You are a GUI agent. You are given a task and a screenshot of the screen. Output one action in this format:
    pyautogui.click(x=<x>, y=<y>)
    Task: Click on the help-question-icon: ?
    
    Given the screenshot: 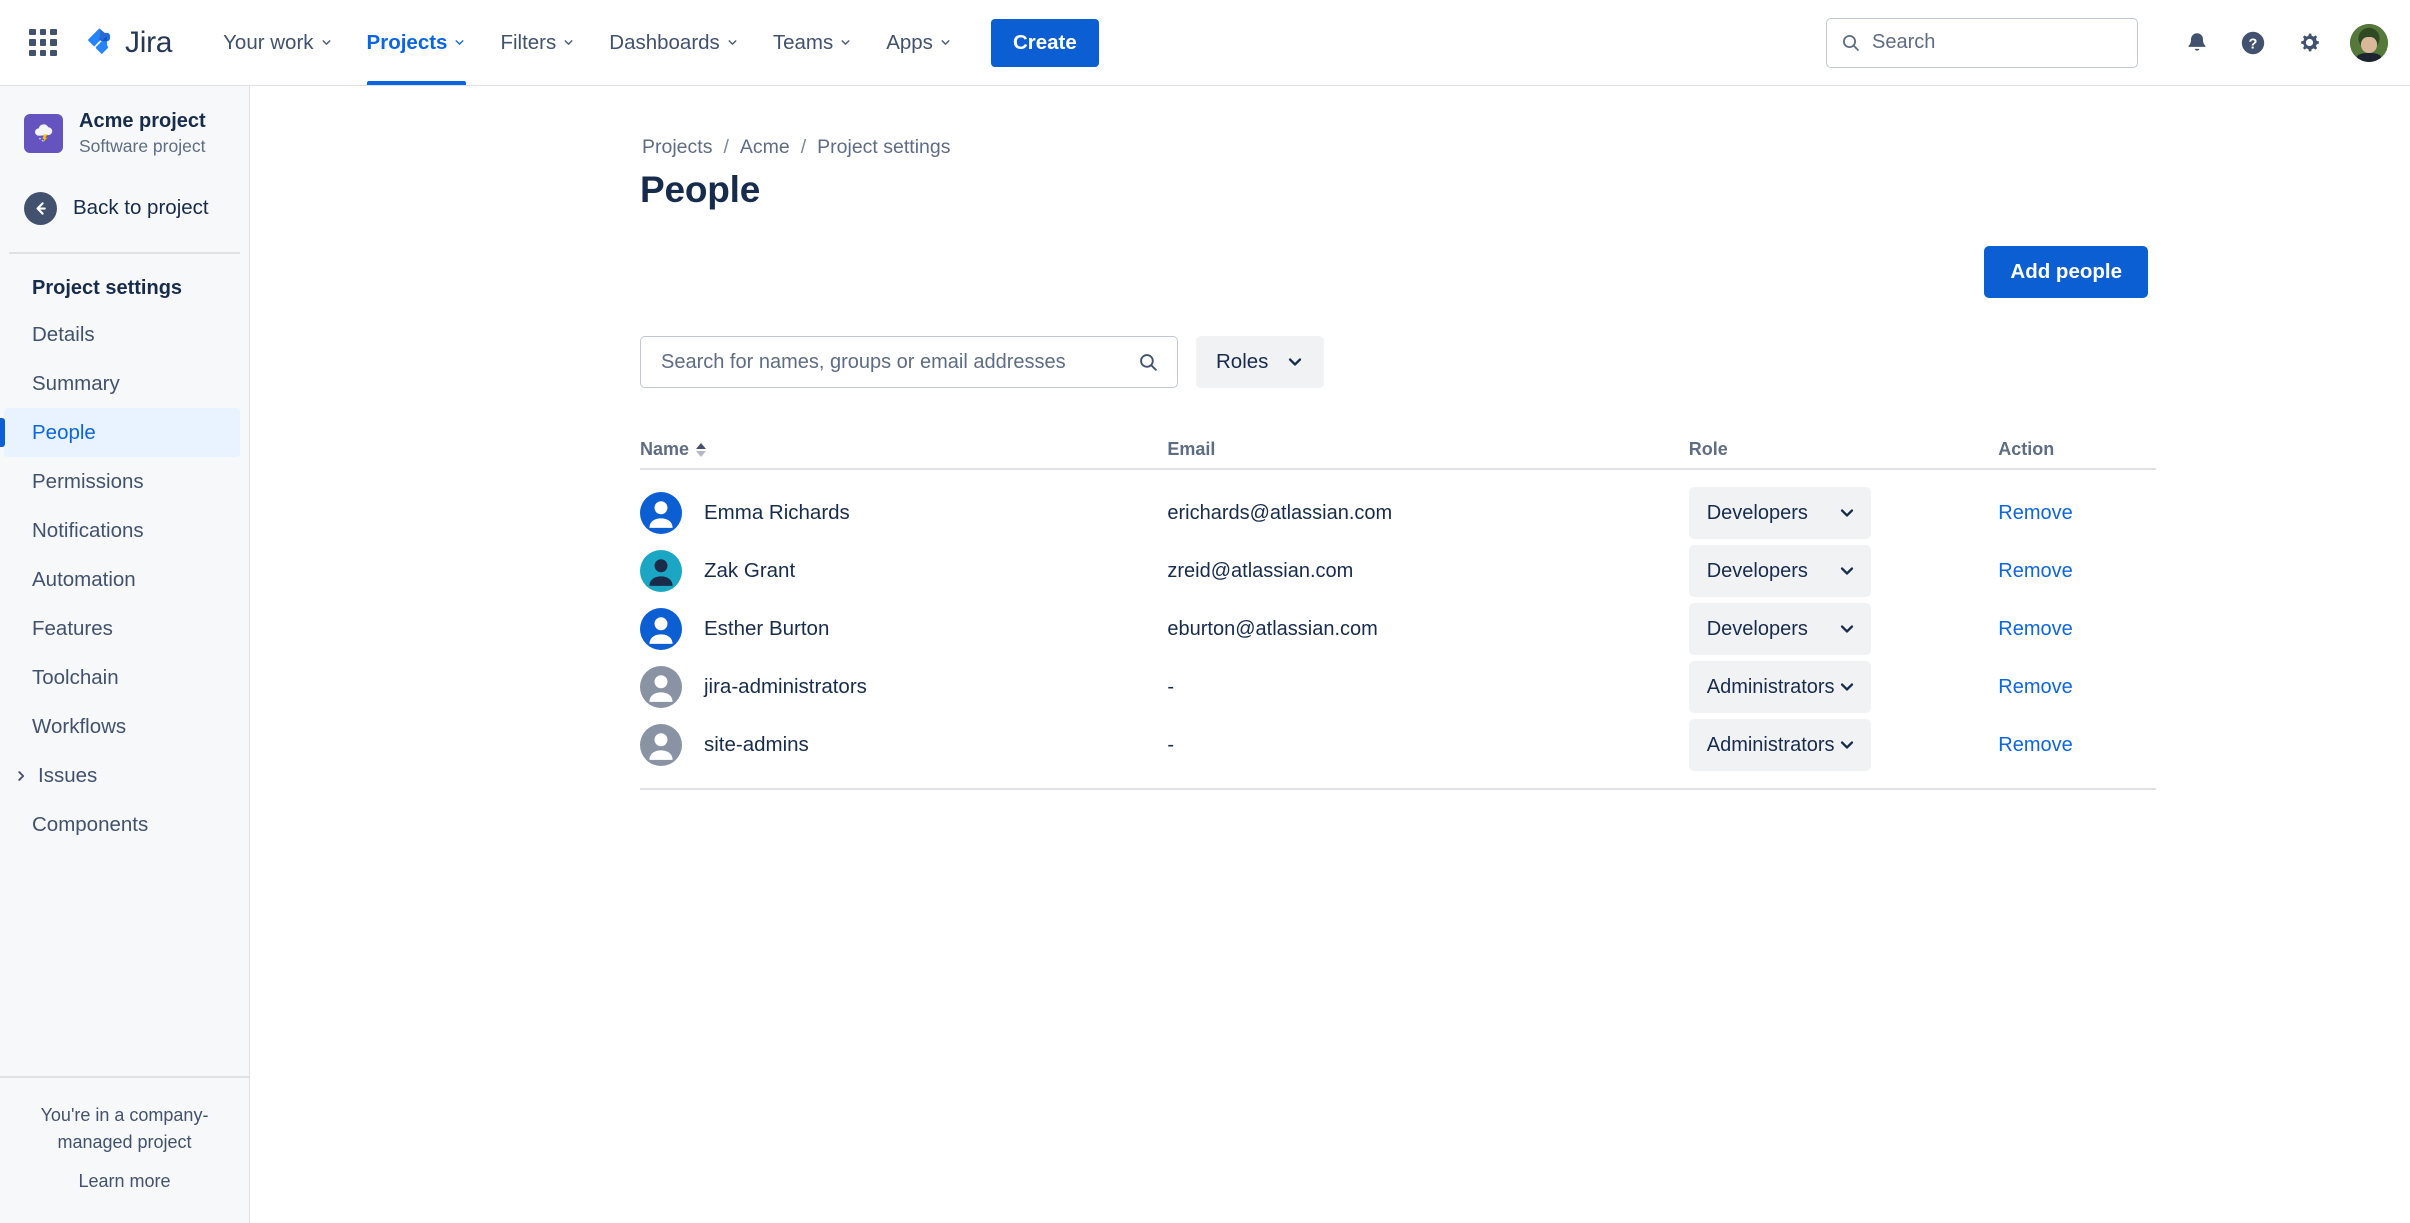 What is the action you would take?
    pyautogui.click(x=2253, y=43)
    